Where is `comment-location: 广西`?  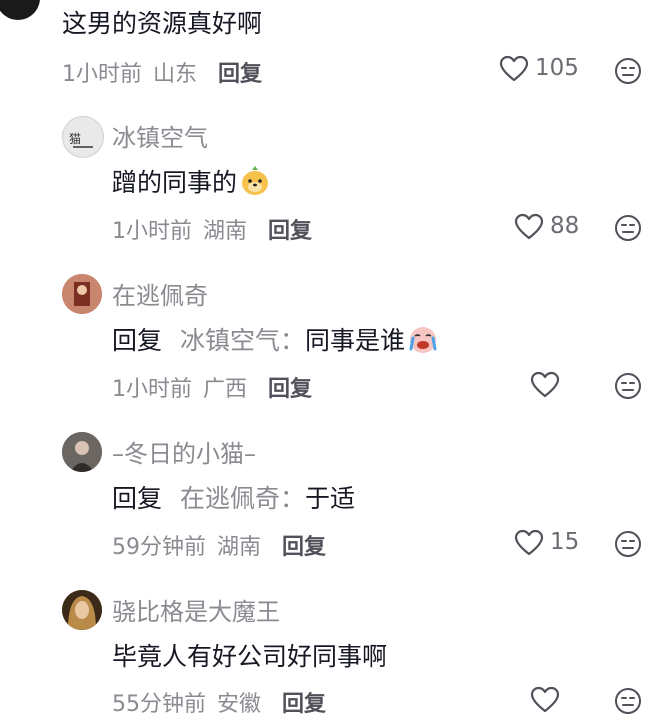
comment-location: 广西 is located at coordinates (225, 389).